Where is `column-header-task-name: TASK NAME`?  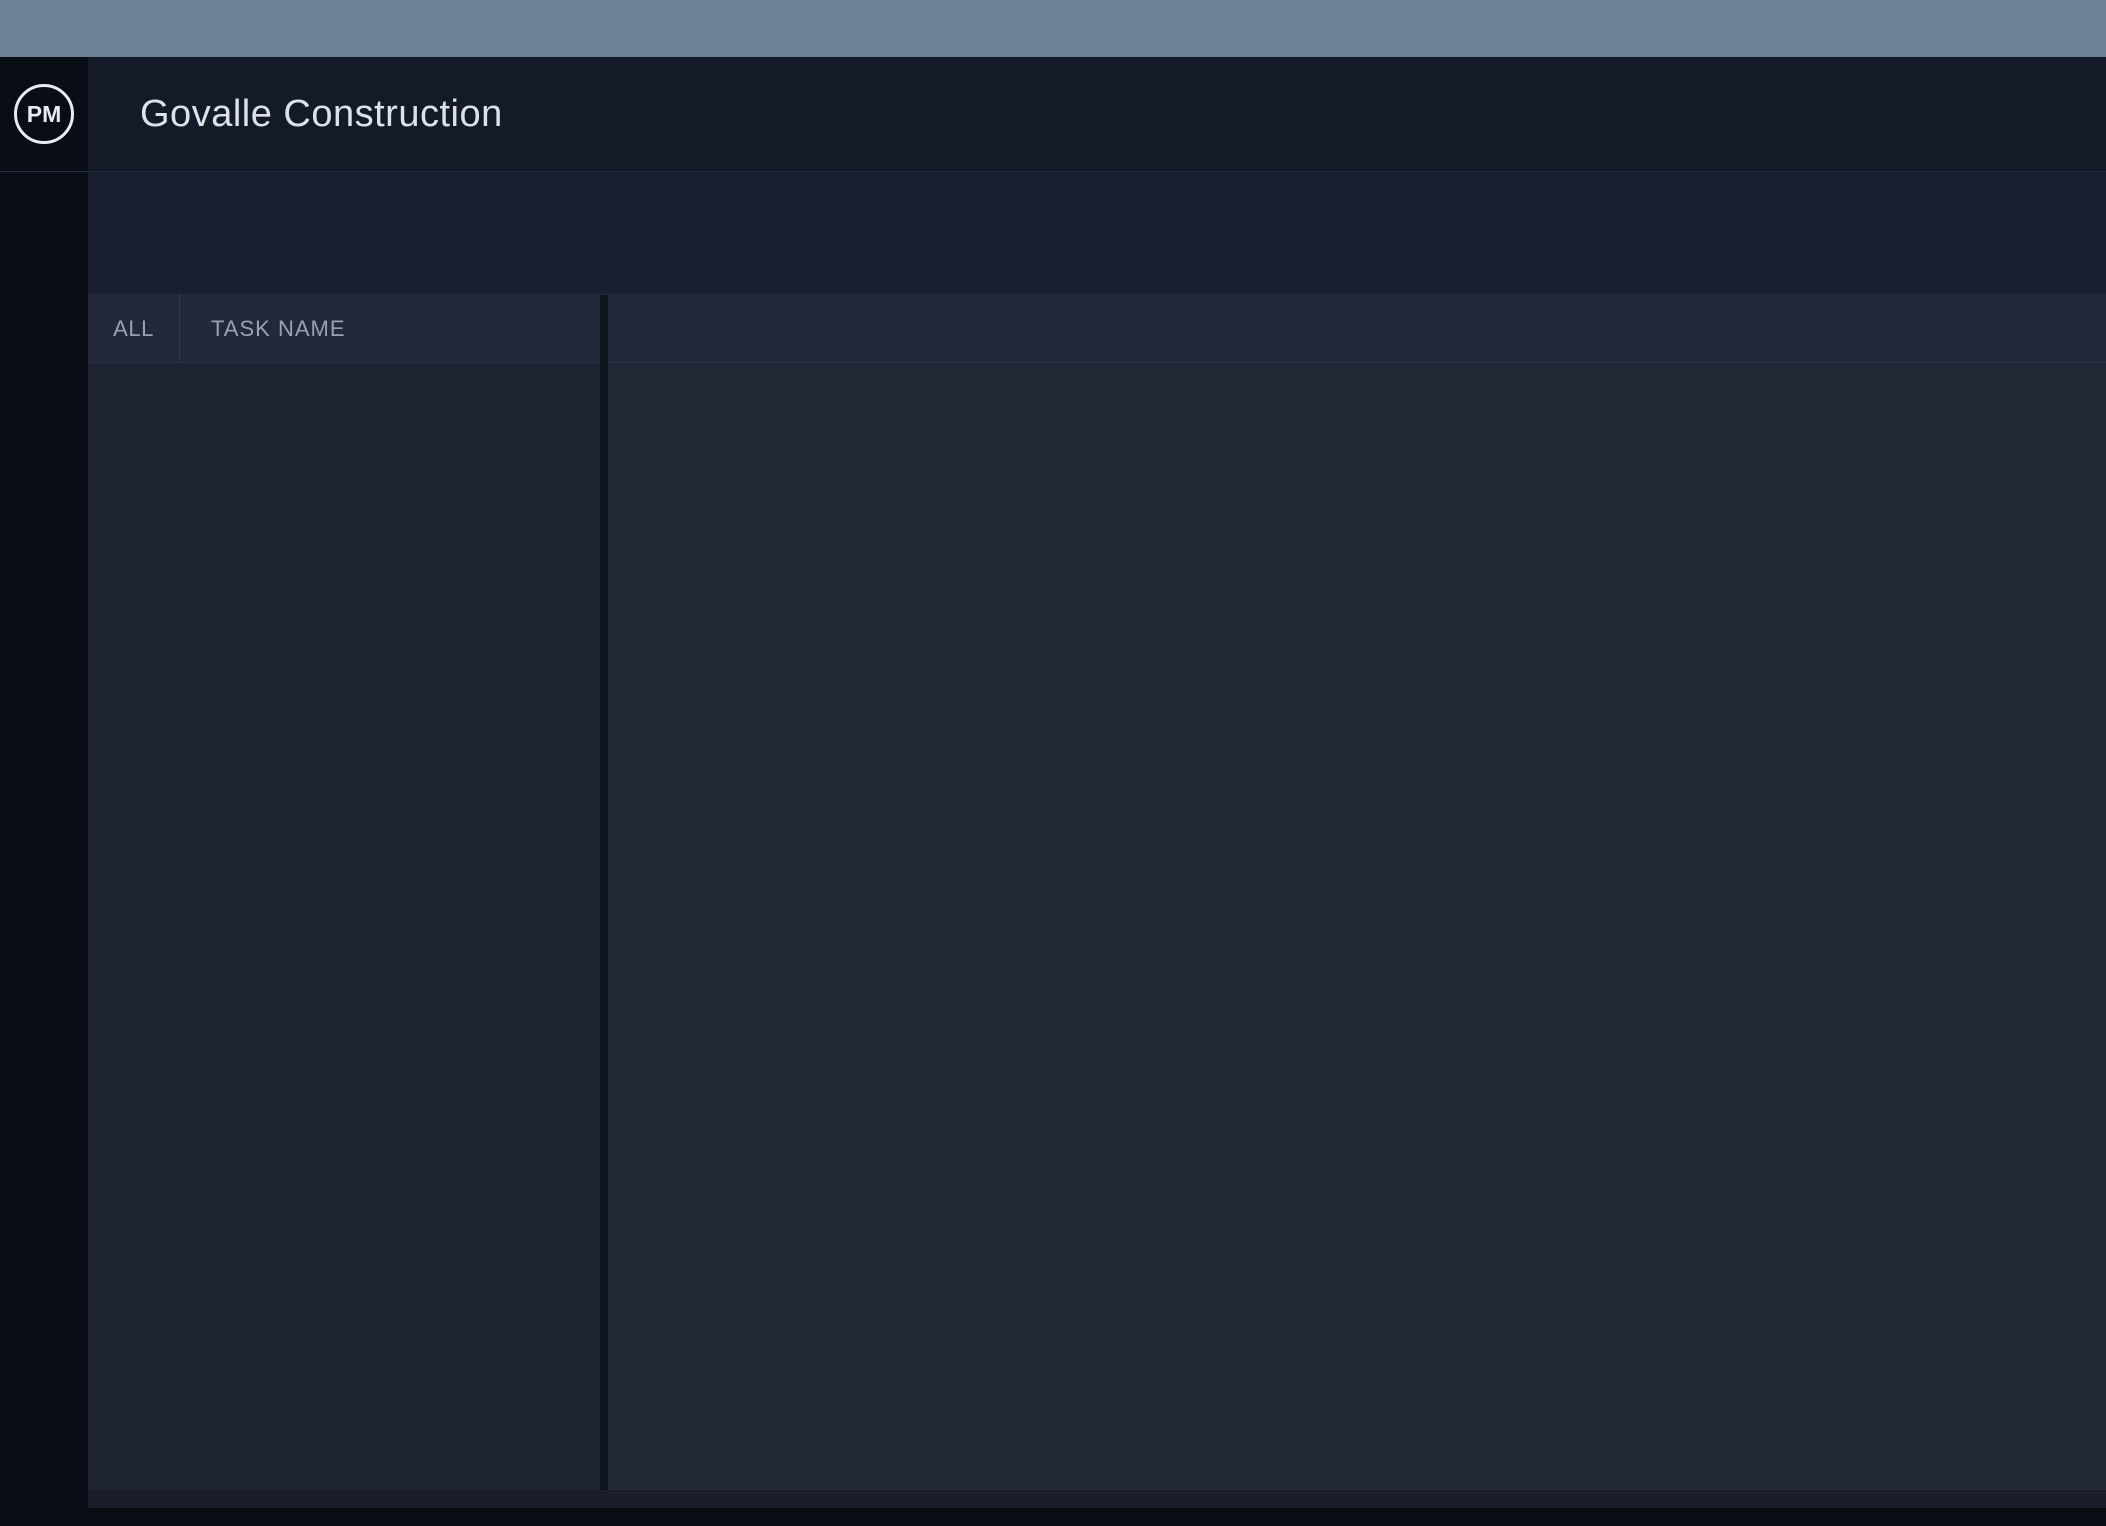 column-header-task-name: TASK NAME is located at coordinates (263, 328).